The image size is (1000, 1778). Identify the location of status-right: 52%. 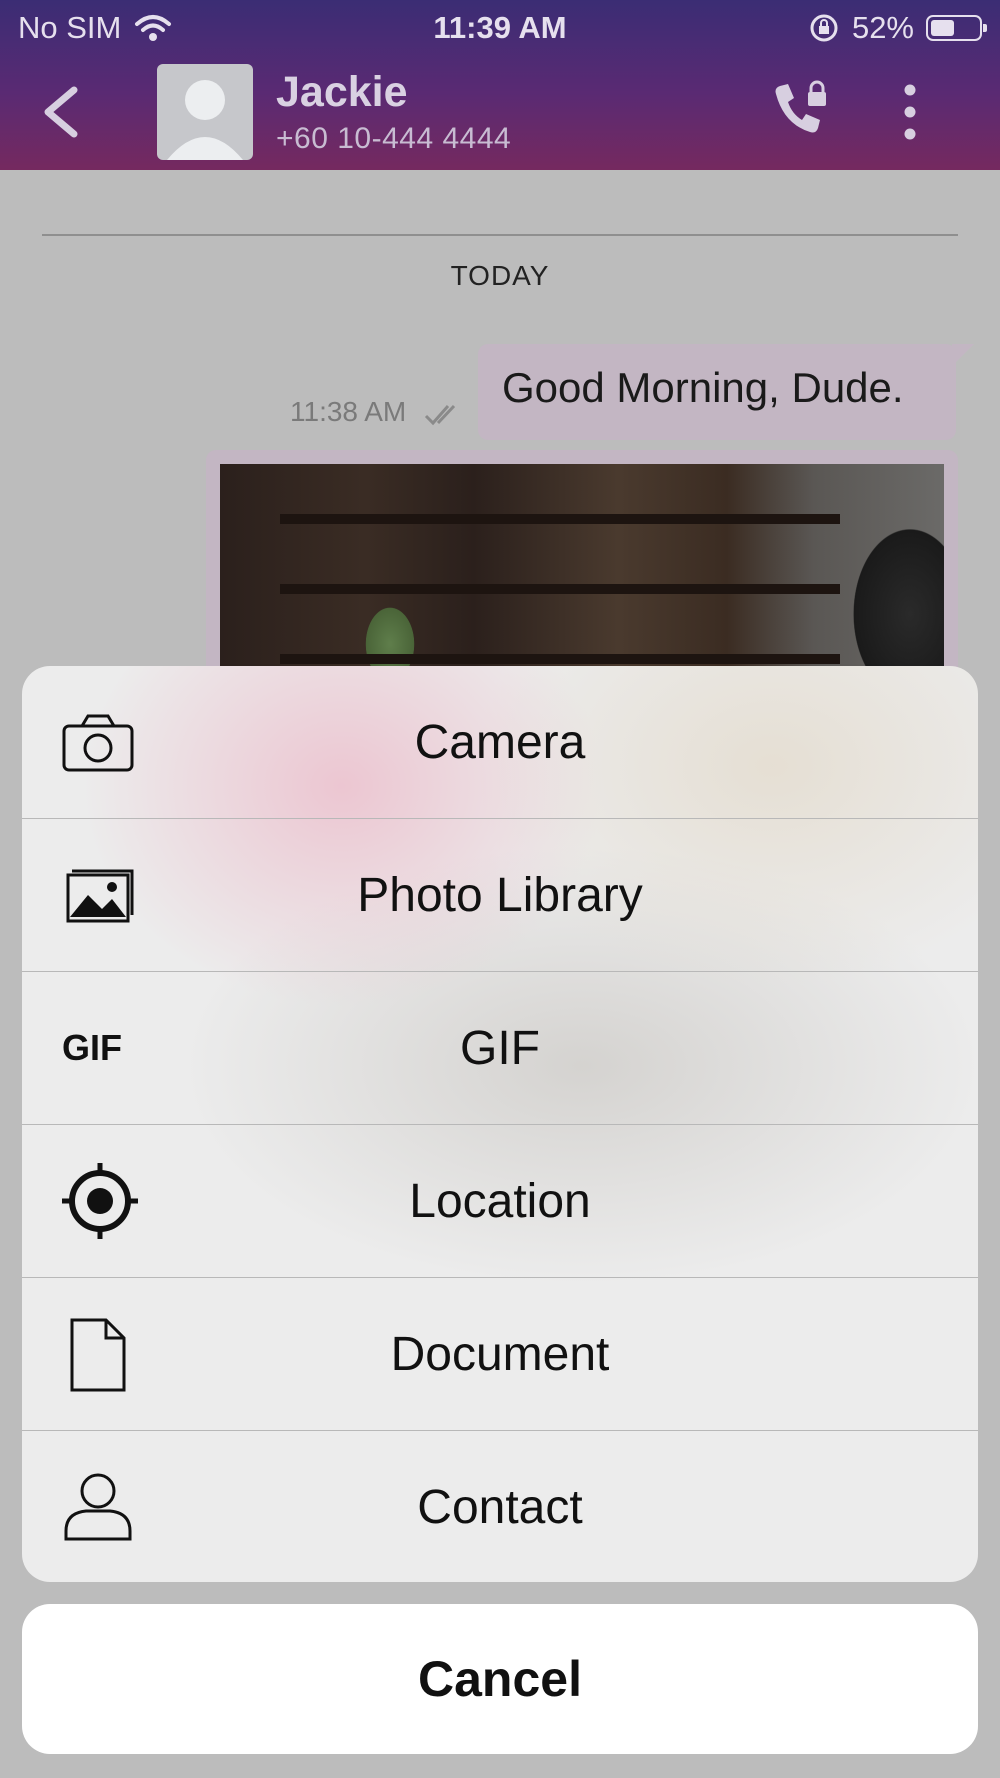
(897, 28).